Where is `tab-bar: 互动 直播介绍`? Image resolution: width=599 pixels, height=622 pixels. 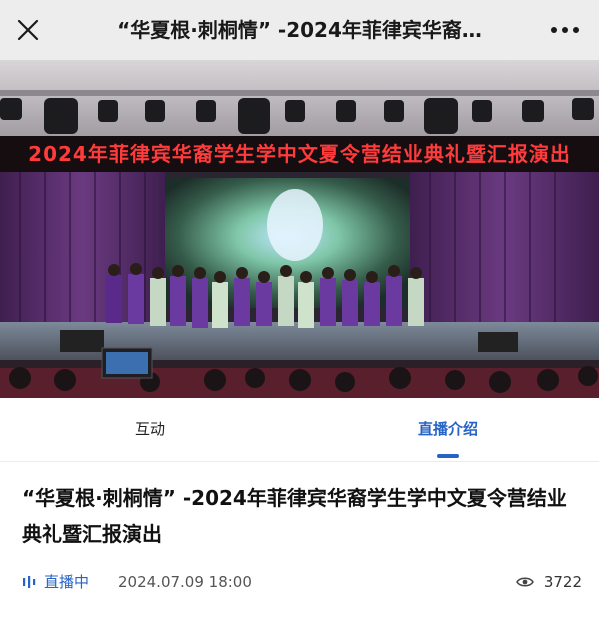 tab-bar: 互动 直播介绍 is located at coordinates (299, 430).